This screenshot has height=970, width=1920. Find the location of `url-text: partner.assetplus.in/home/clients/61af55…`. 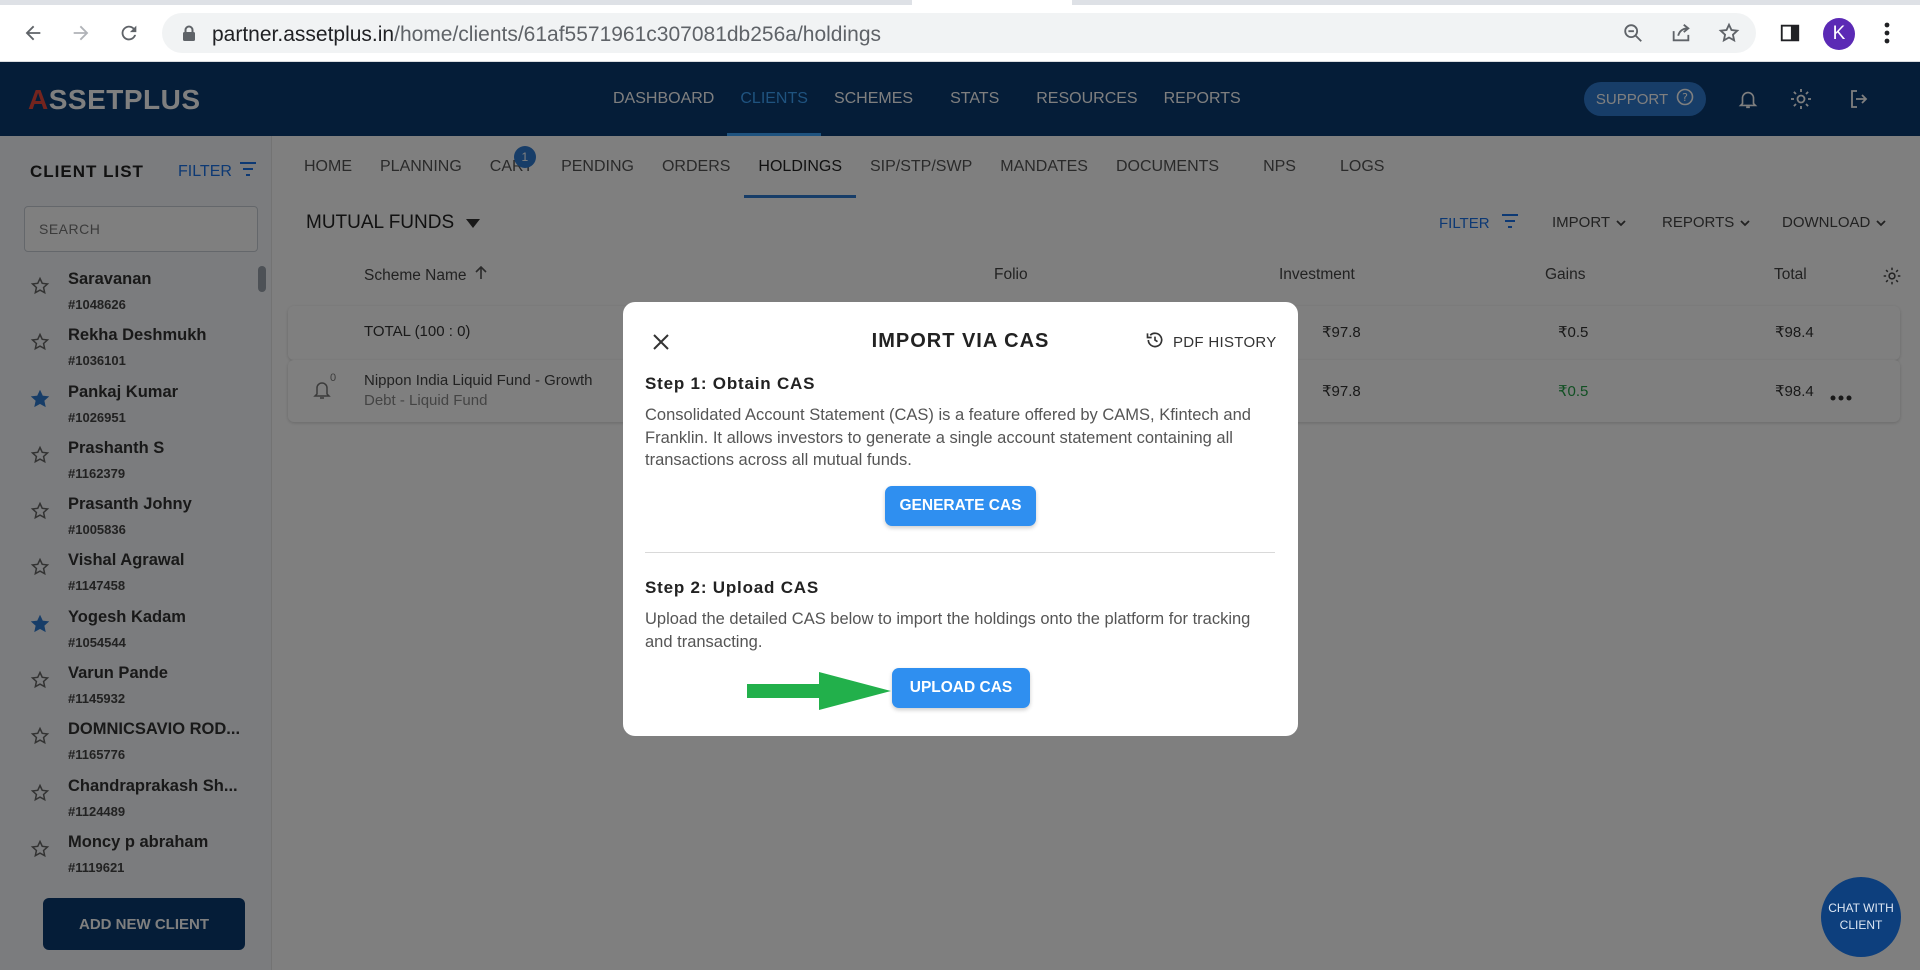

url-text: partner.assetplus.in/home/clients/61af55… is located at coordinates (547, 34).